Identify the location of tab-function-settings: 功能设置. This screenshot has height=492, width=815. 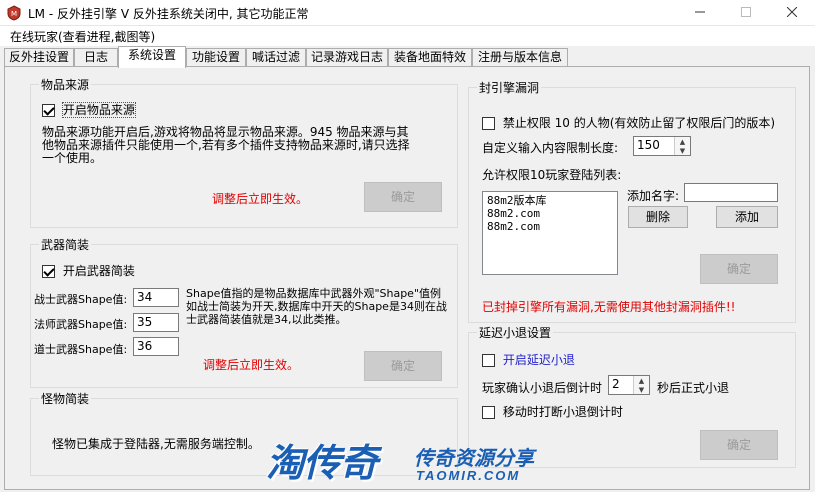
(216, 57).